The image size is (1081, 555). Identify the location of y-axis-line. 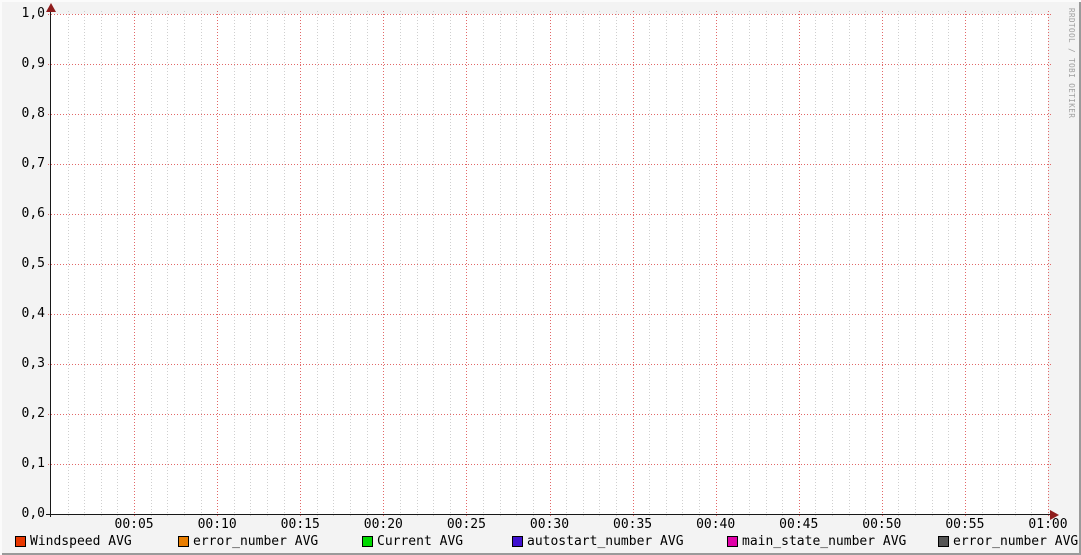
(50, 263).